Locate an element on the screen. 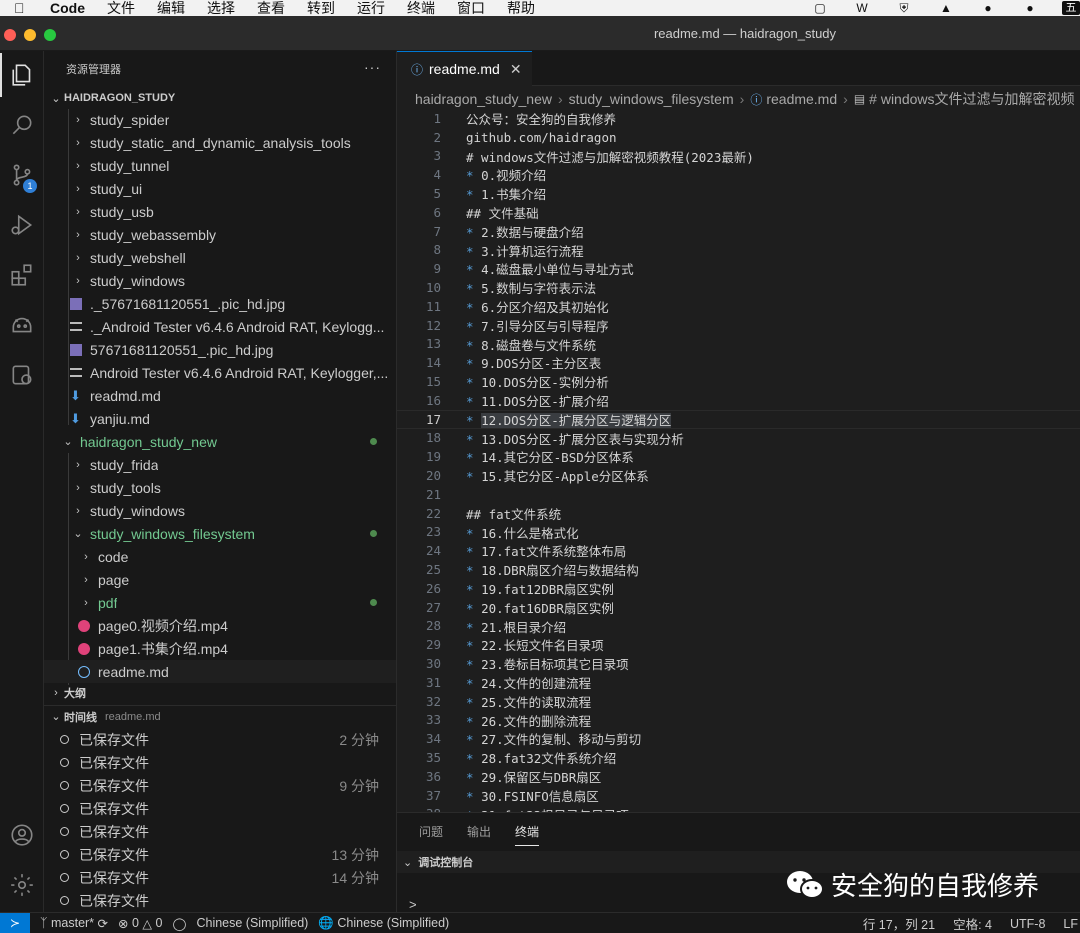 This screenshot has width=1080, height=933. git-branch: ᛉ master* ⟳ is located at coordinates (74, 923).